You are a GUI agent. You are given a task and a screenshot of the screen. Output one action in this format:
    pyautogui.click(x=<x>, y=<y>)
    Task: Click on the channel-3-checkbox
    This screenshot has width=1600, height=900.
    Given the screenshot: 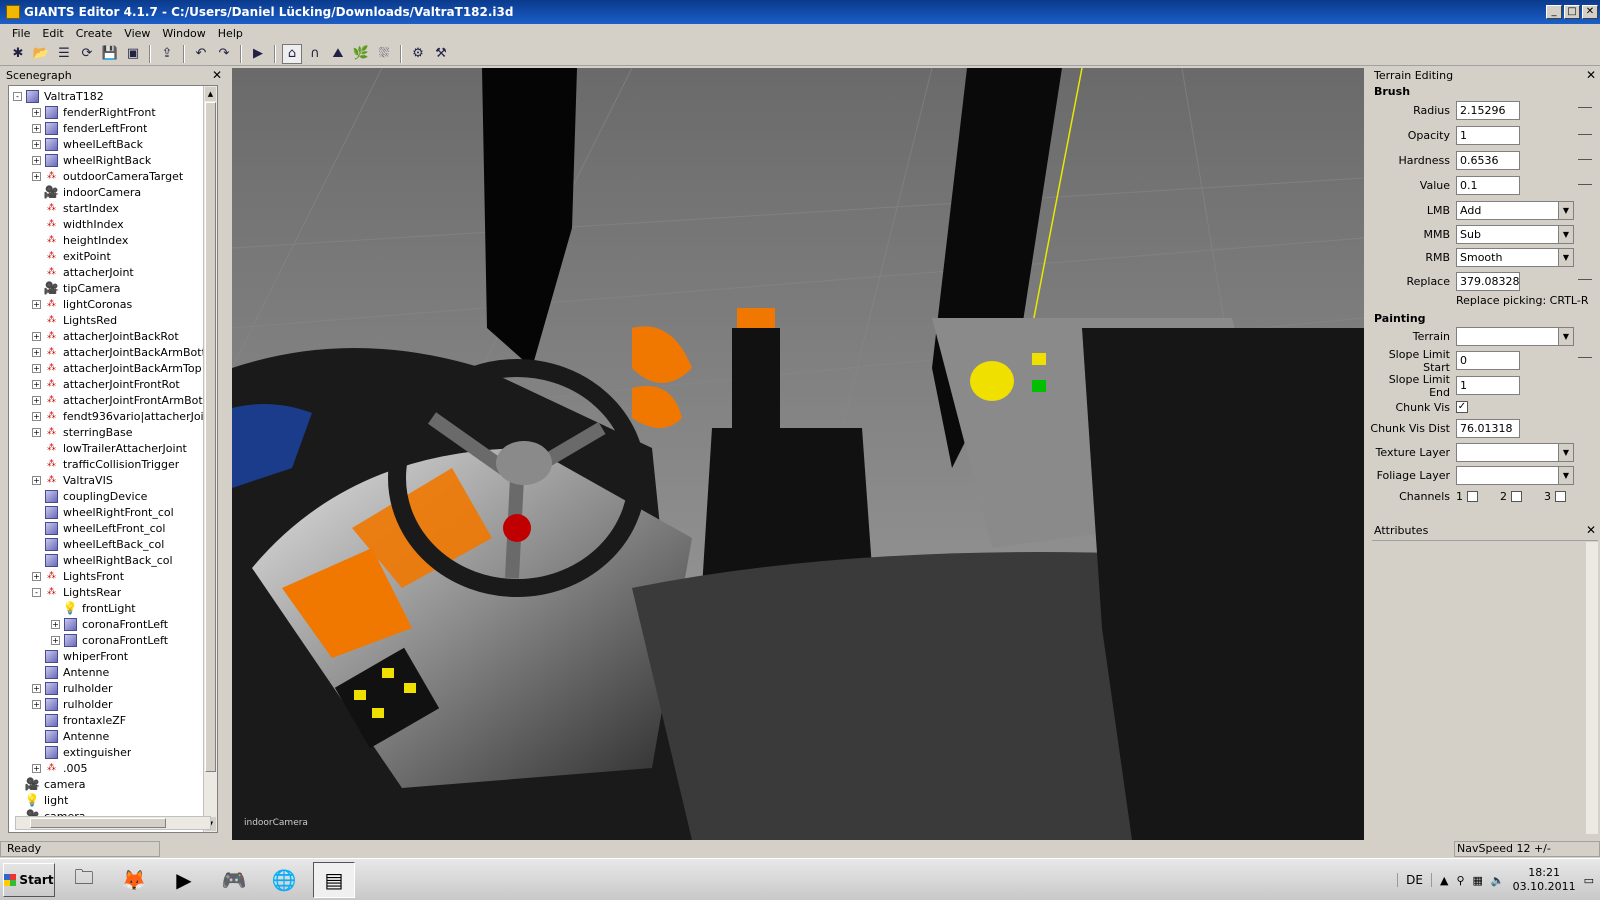 What is the action you would take?
    pyautogui.click(x=1560, y=496)
    